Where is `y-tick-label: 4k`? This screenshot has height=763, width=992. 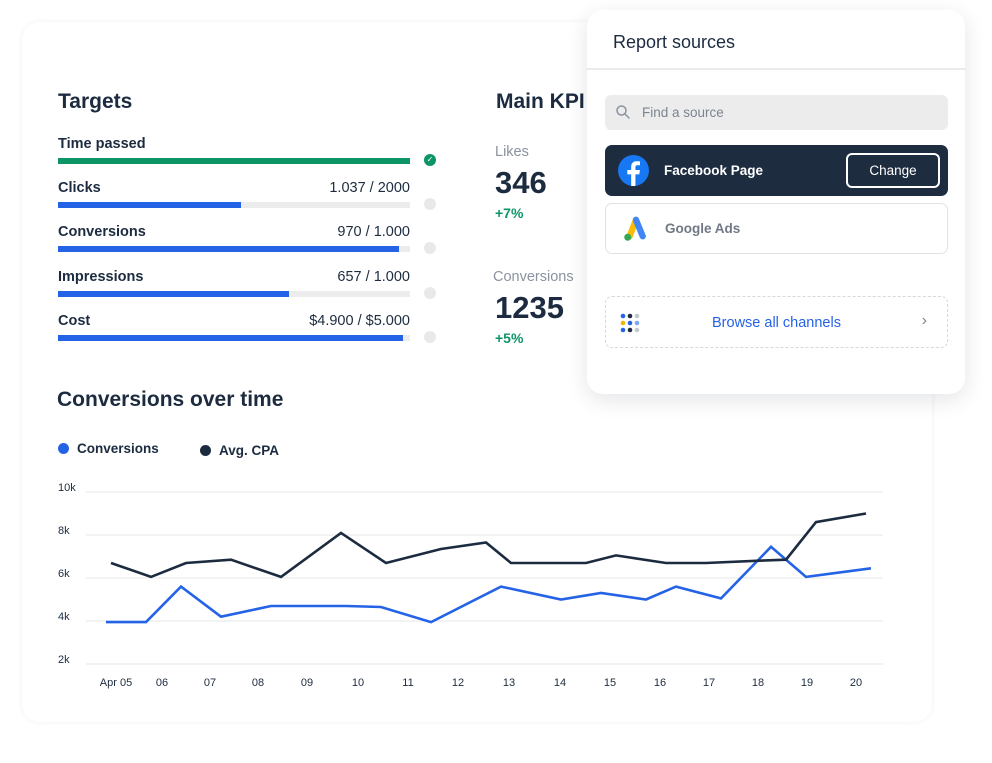 y-tick-label: 4k is located at coordinates (64, 617).